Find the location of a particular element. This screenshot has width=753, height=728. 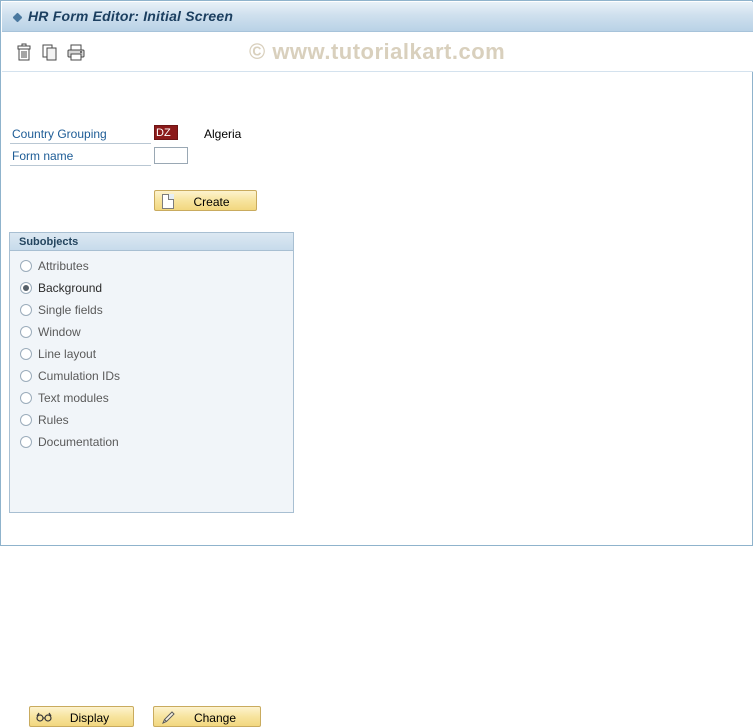

print-icon is located at coordinates (76, 52).